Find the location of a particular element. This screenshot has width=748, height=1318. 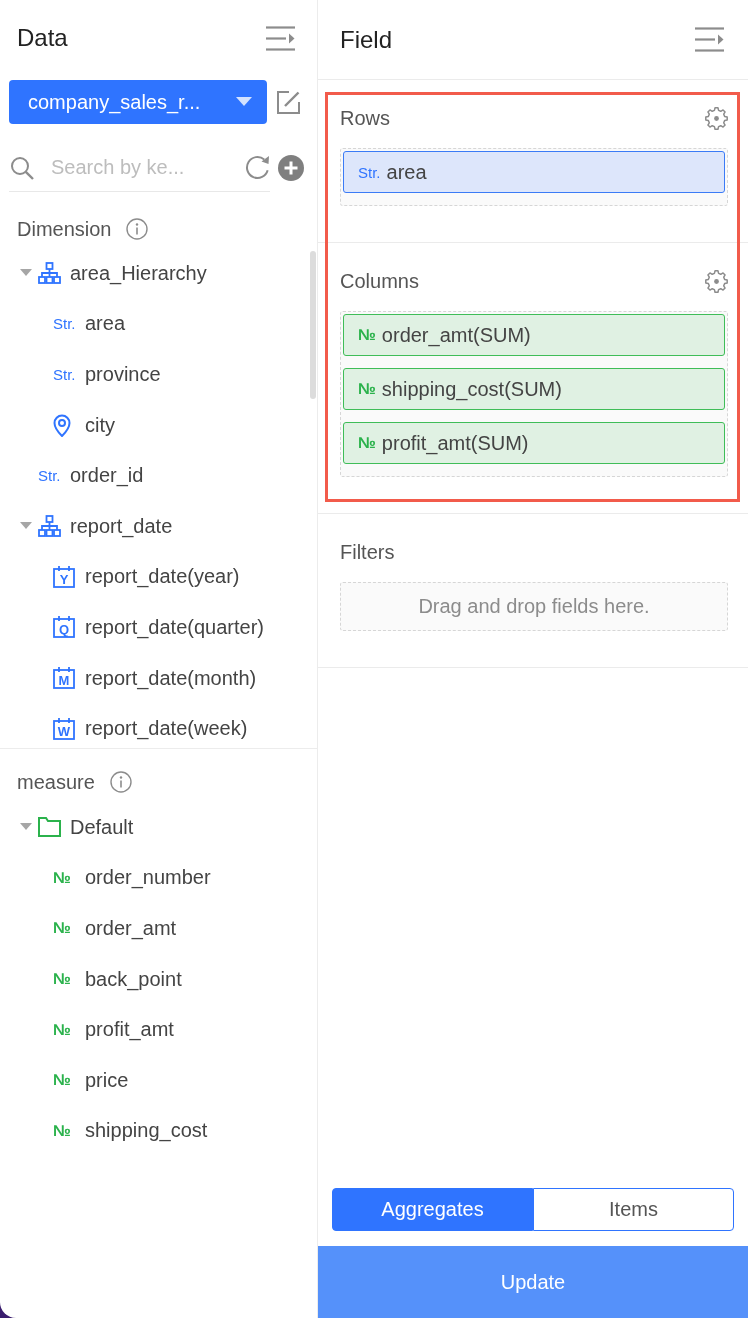

tree-item: city is located at coordinates (84, 425).